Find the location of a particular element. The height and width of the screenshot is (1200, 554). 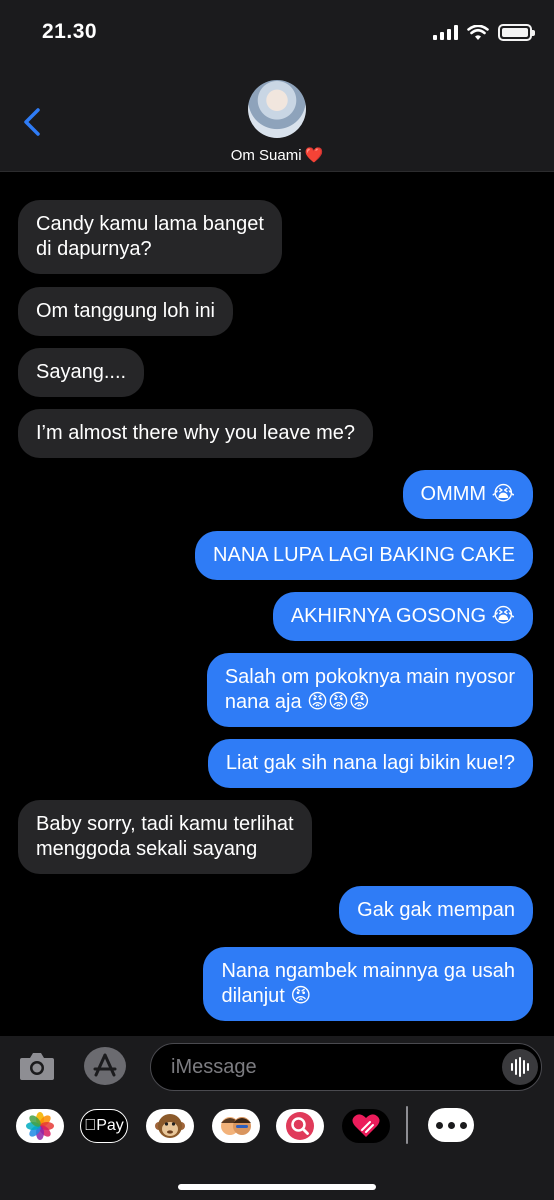

incoming-message: Om tanggung loh ini is located at coordinates (126, 311).